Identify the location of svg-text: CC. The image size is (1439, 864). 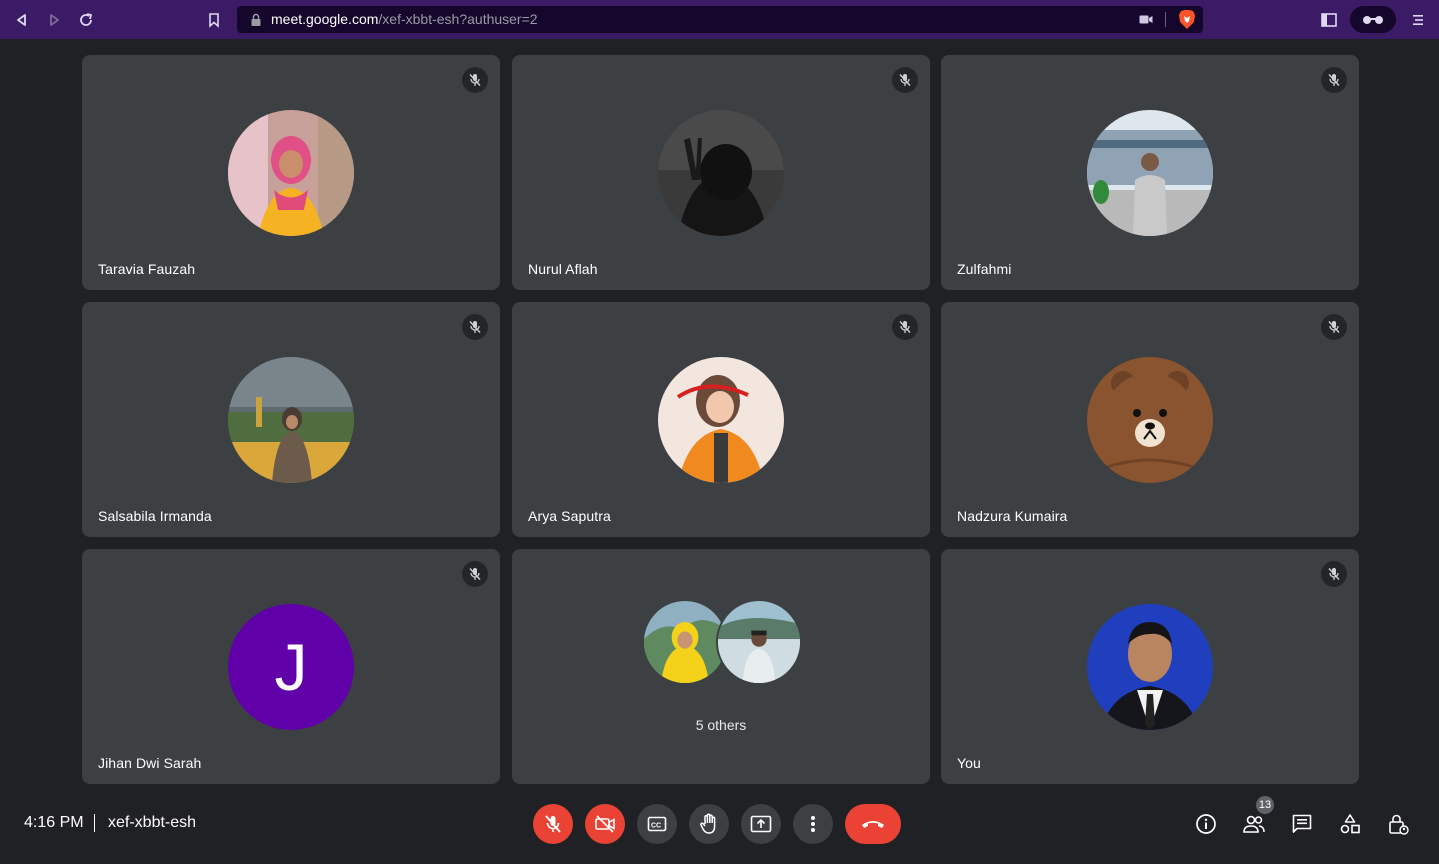
(656, 826).